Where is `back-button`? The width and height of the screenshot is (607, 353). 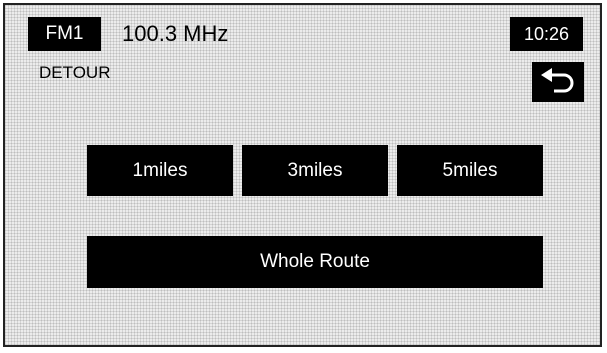 back-button is located at coordinates (558, 82).